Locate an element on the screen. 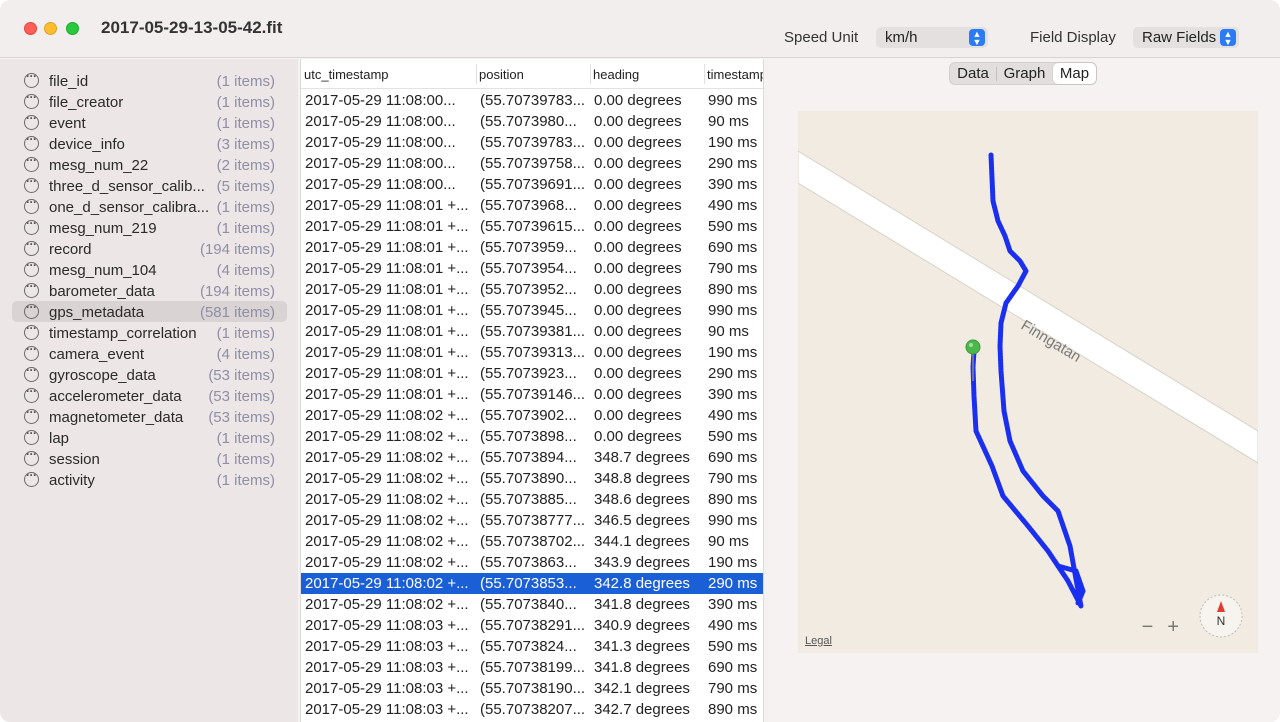  column-header-timestamp: timestamp is located at coordinates (735, 74).